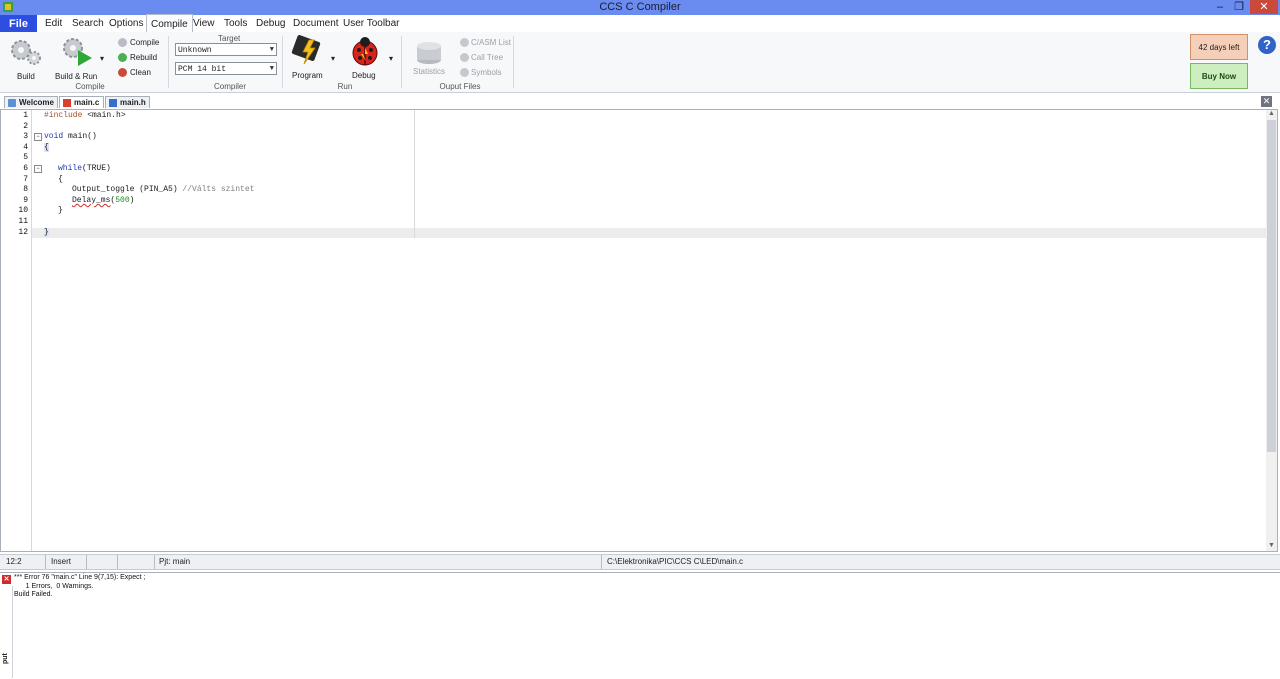 Image resolution: width=1280 pixels, height=679 pixels. What do you see at coordinates (54, 586) in the screenshot?
I see `output-summary-line: 1 Errors, 0 Warnings.` at bounding box center [54, 586].